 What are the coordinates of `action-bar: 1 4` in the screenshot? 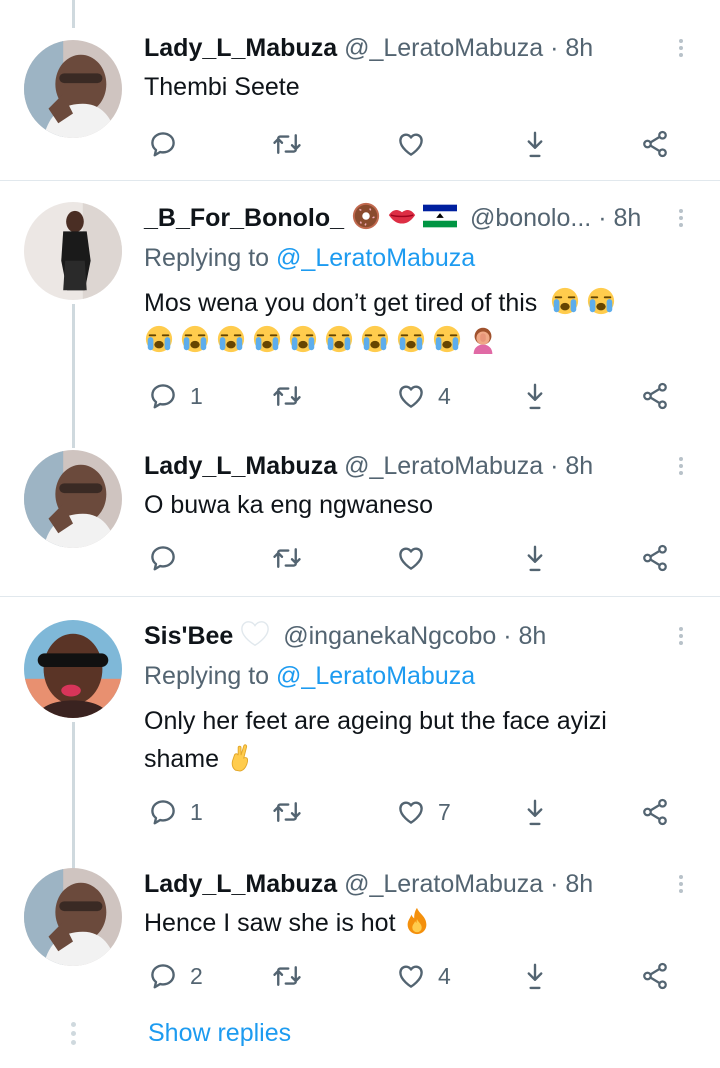 It's located at (414, 396).